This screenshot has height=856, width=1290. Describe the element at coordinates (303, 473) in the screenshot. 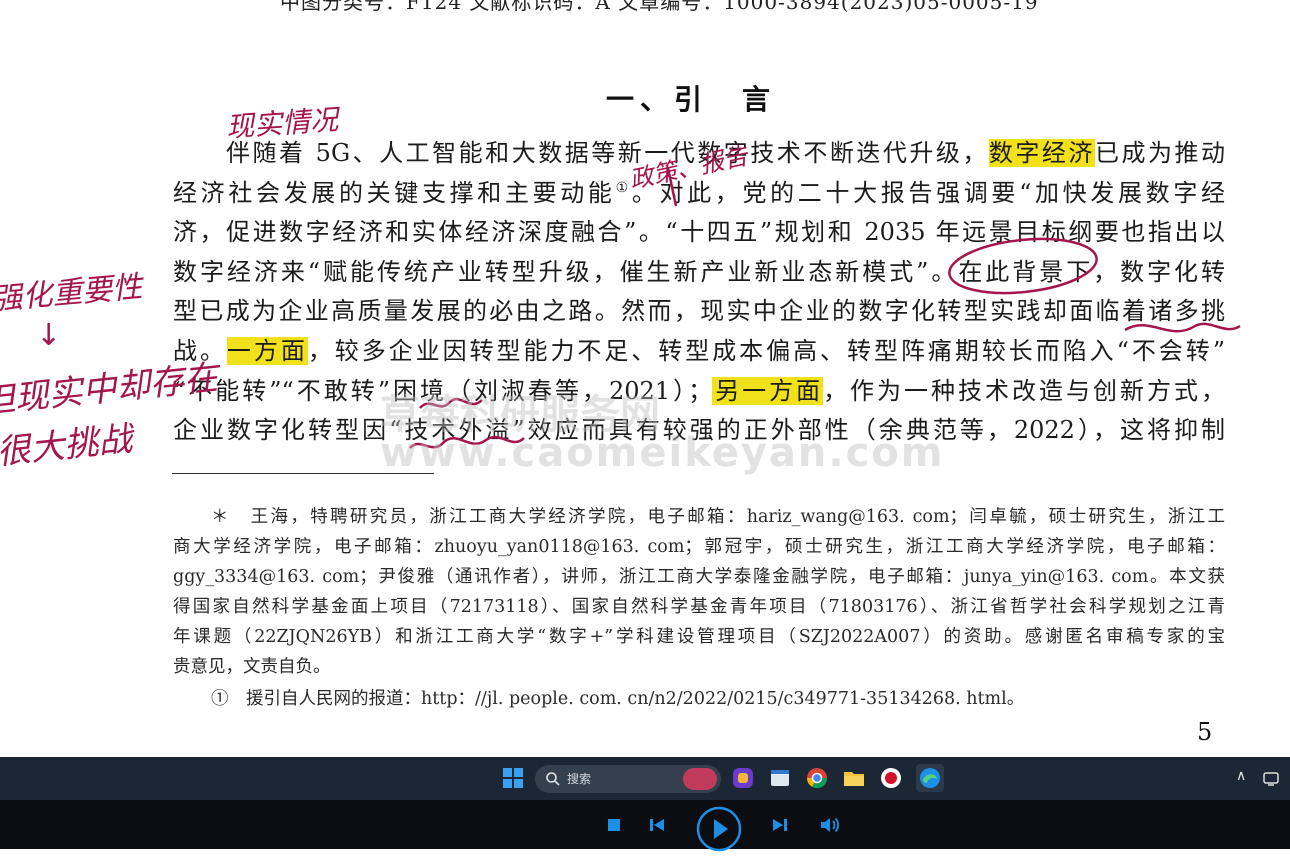

I see `footnote-divider` at that location.